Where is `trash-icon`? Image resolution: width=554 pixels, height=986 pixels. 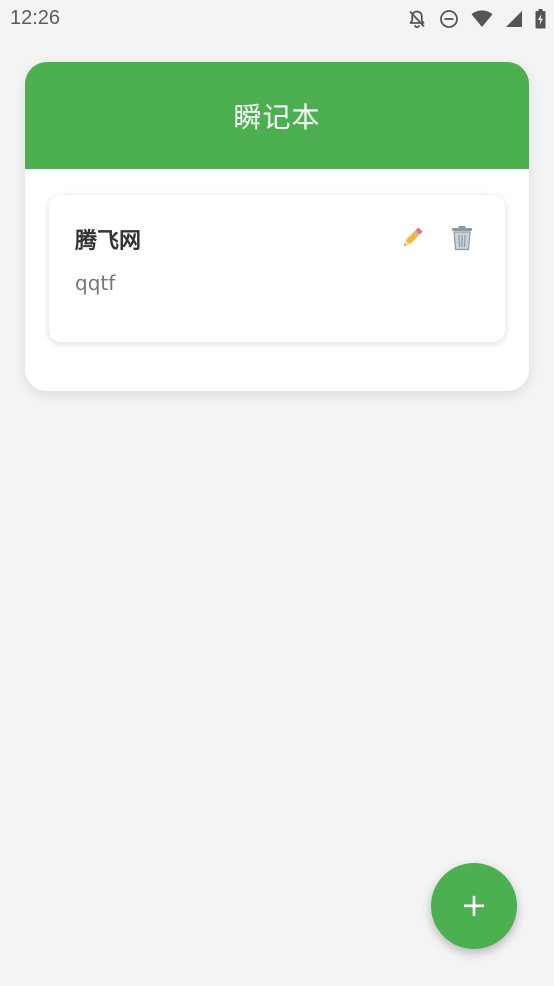 trash-icon is located at coordinates (462, 240).